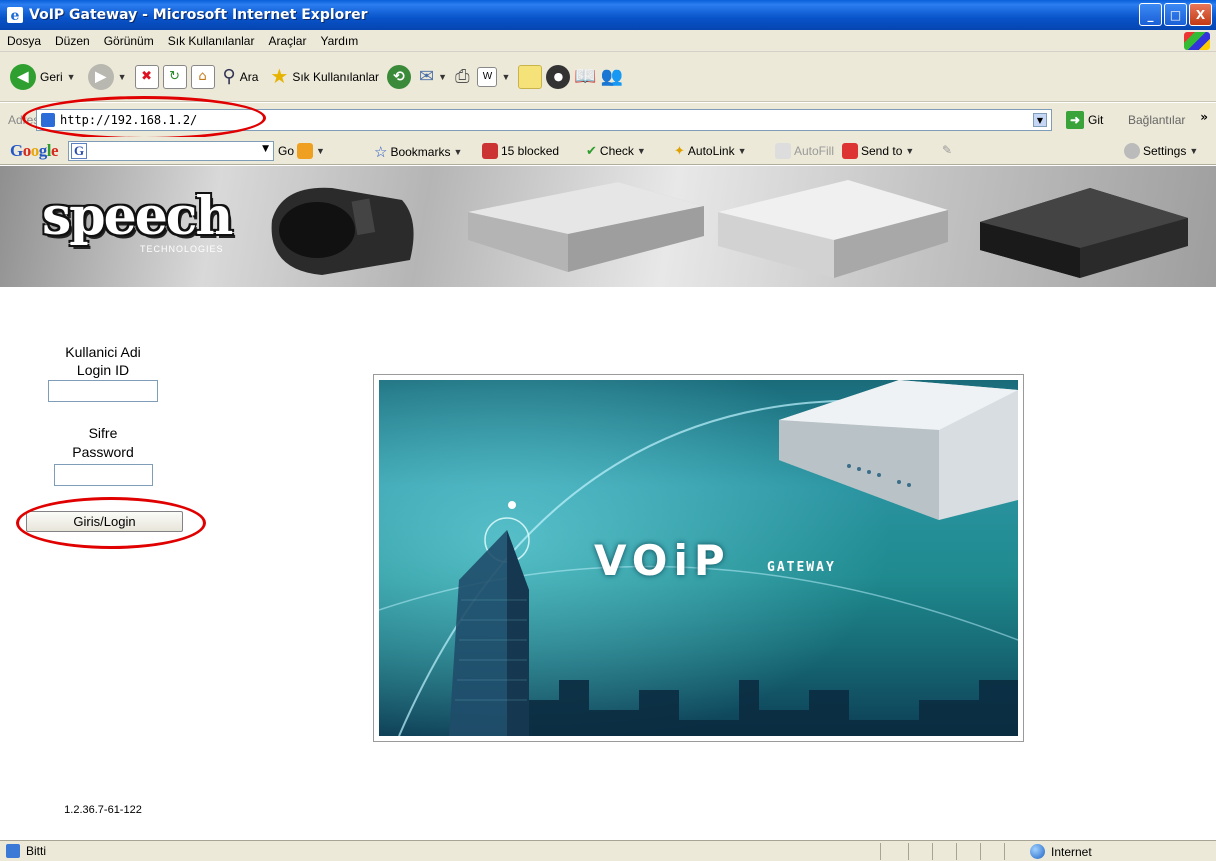  I want to click on popup-blocker-button: 15 blocked, so click(520, 151).